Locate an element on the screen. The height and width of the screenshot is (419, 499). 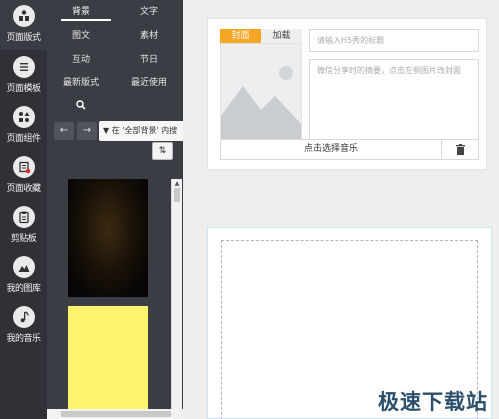
rail-label: 页面组件 is located at coordinates (23, 139).